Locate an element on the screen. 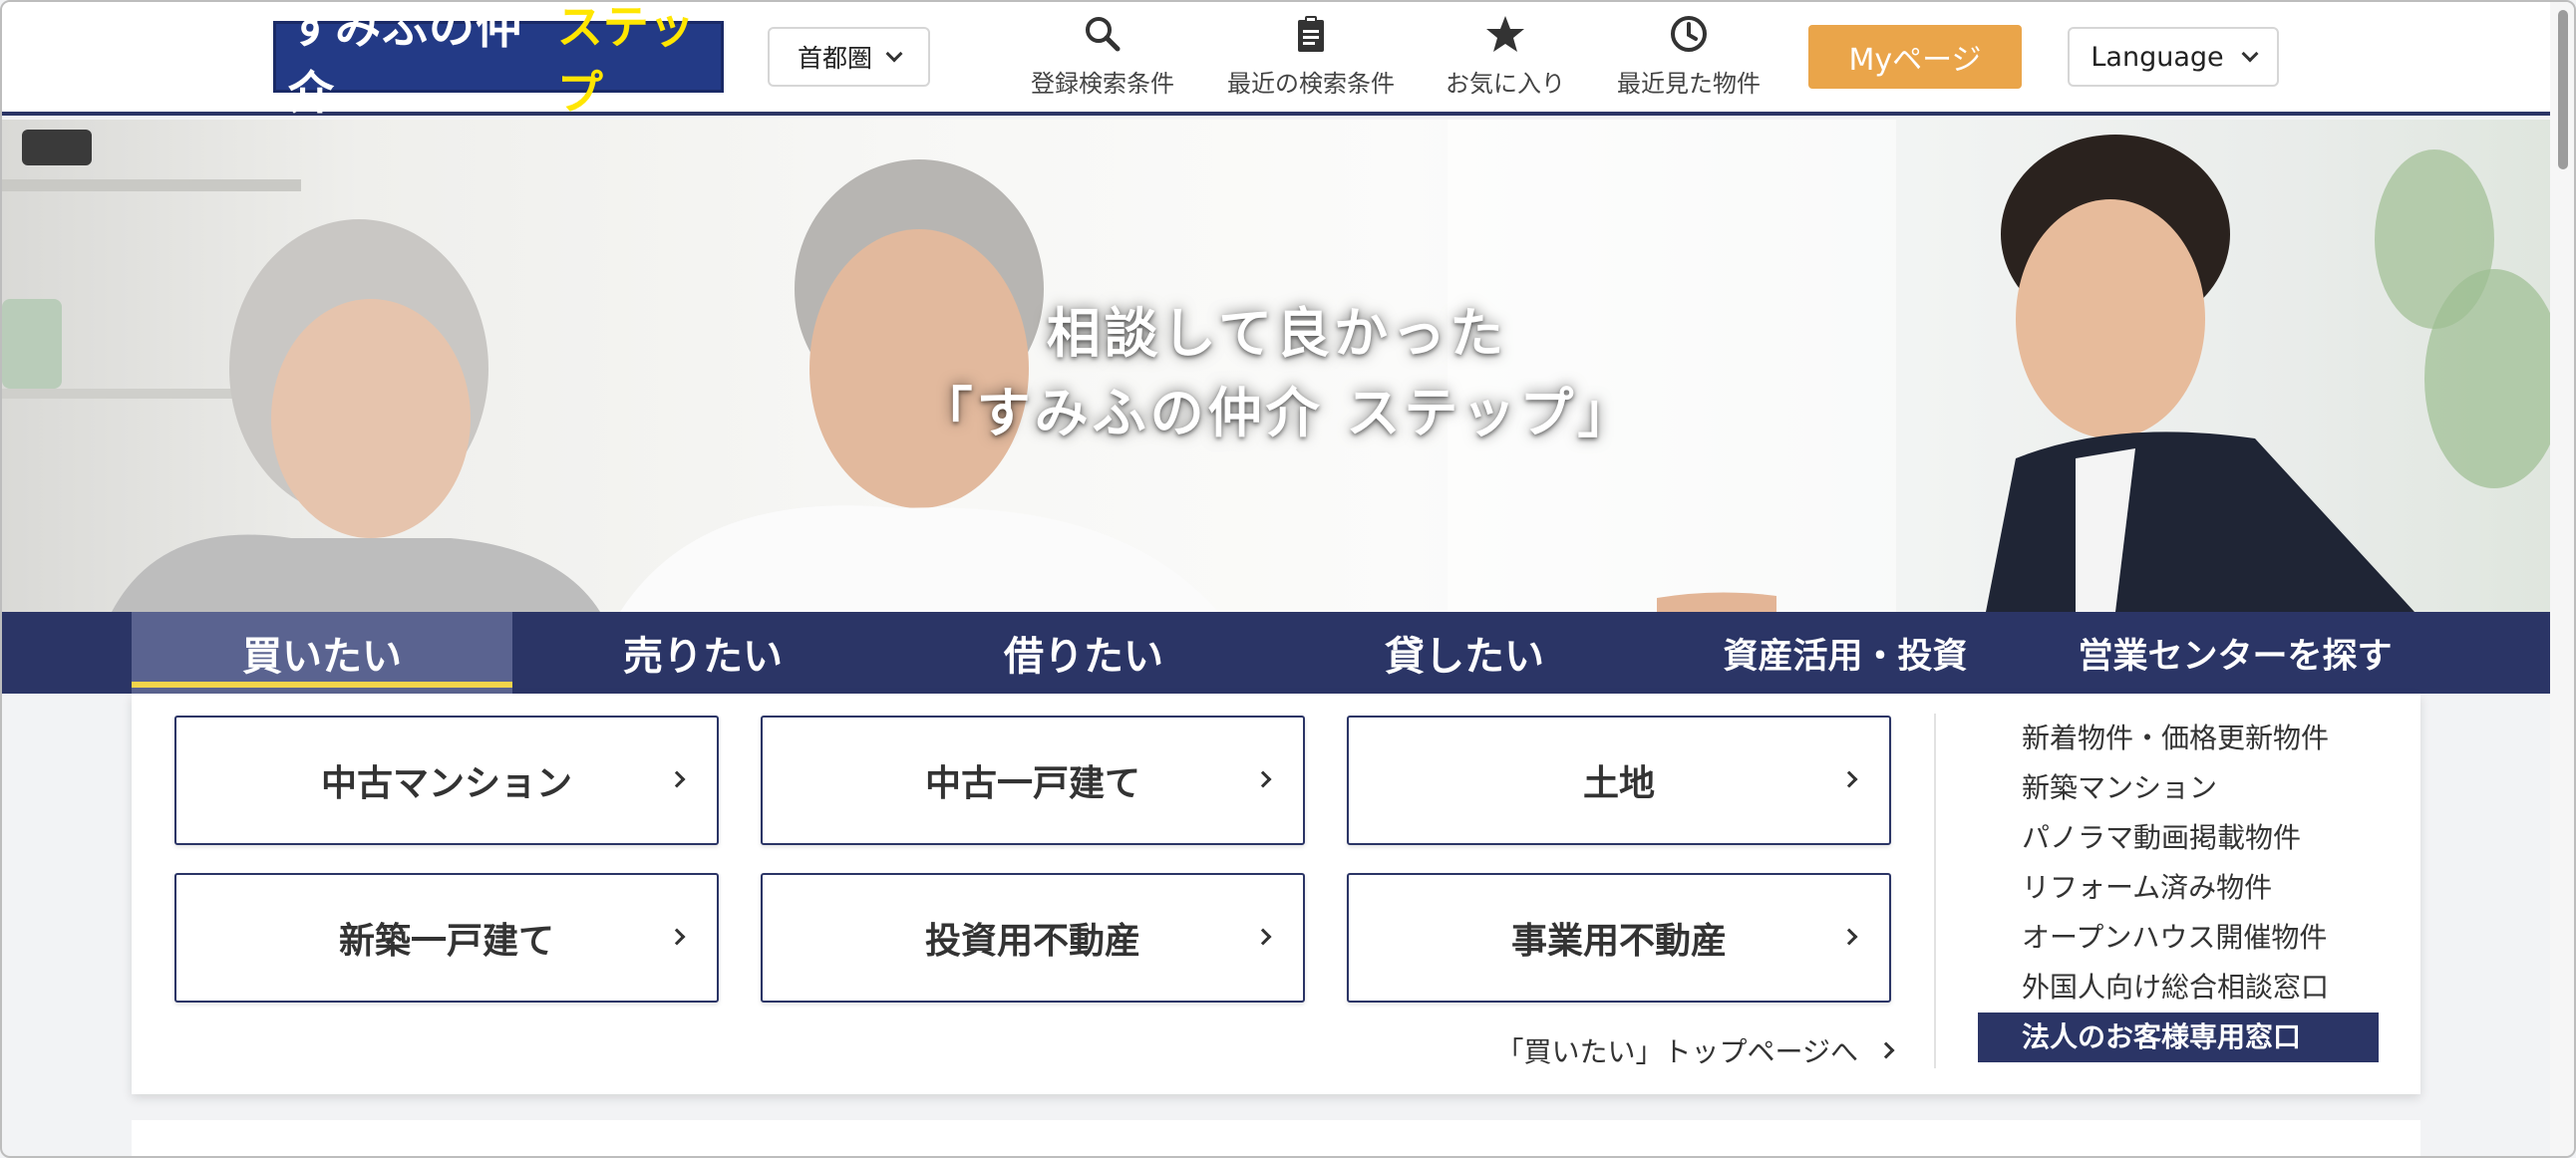 Image resolution: width=2576 pixels, height=1158 pixels. side-link-renovated: リフォーム済み物件 is located at coordinates (2187, 888).